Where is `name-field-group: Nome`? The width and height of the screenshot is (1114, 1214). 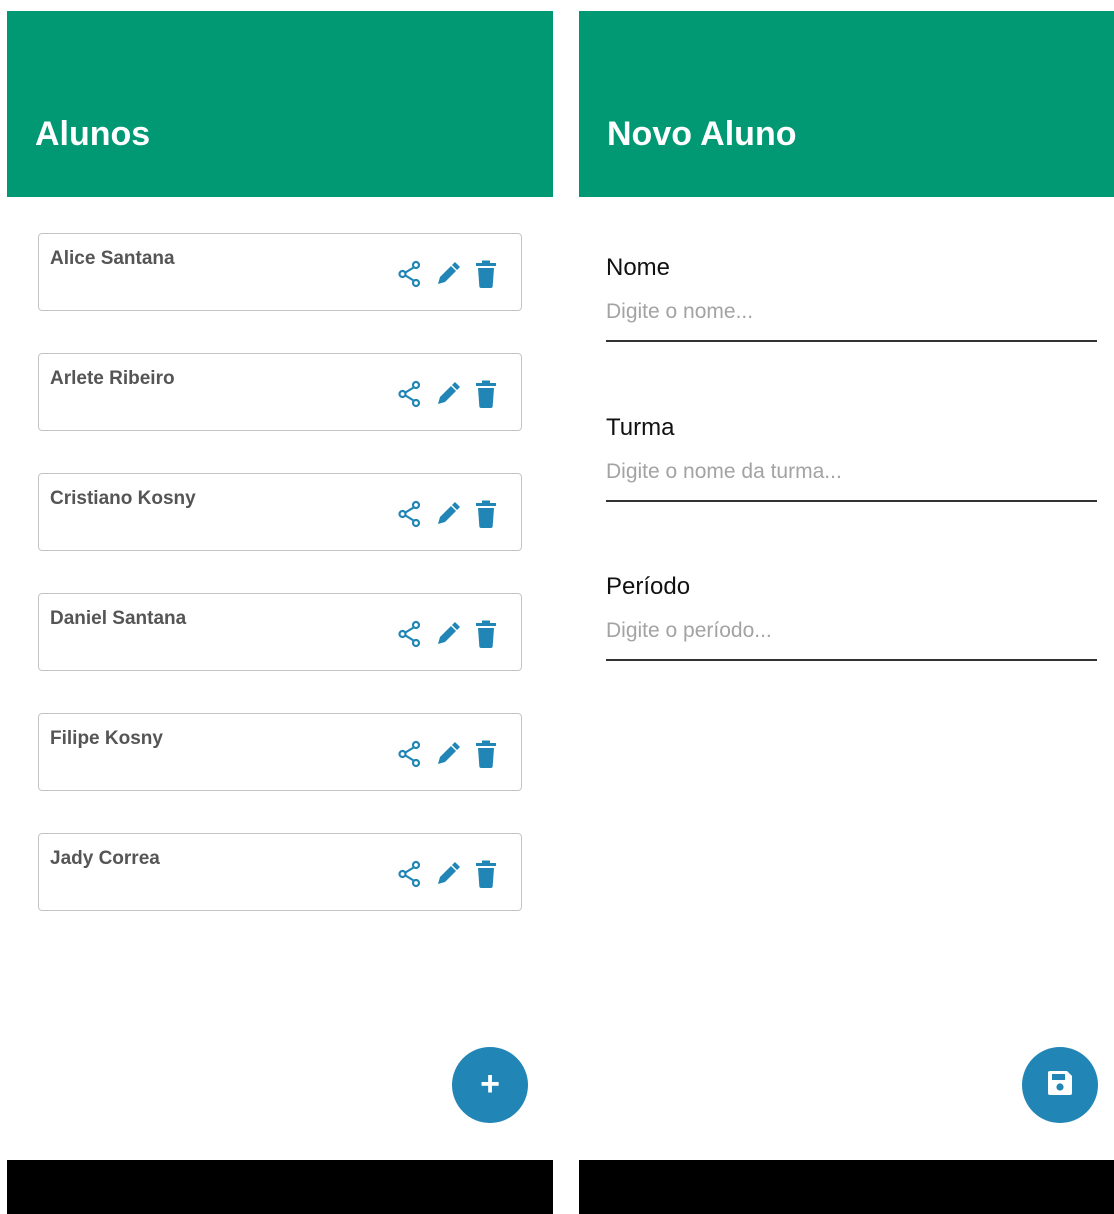 name-field-group: Nome is located at coordinates (851, 298).